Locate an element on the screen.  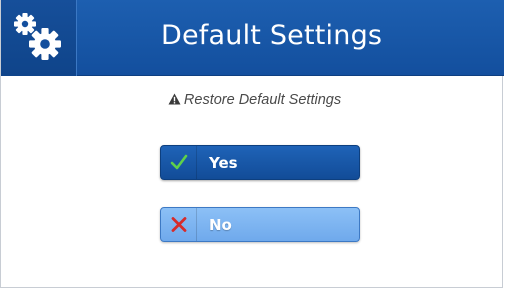
no-button: No is located at coordinates (260, 224).